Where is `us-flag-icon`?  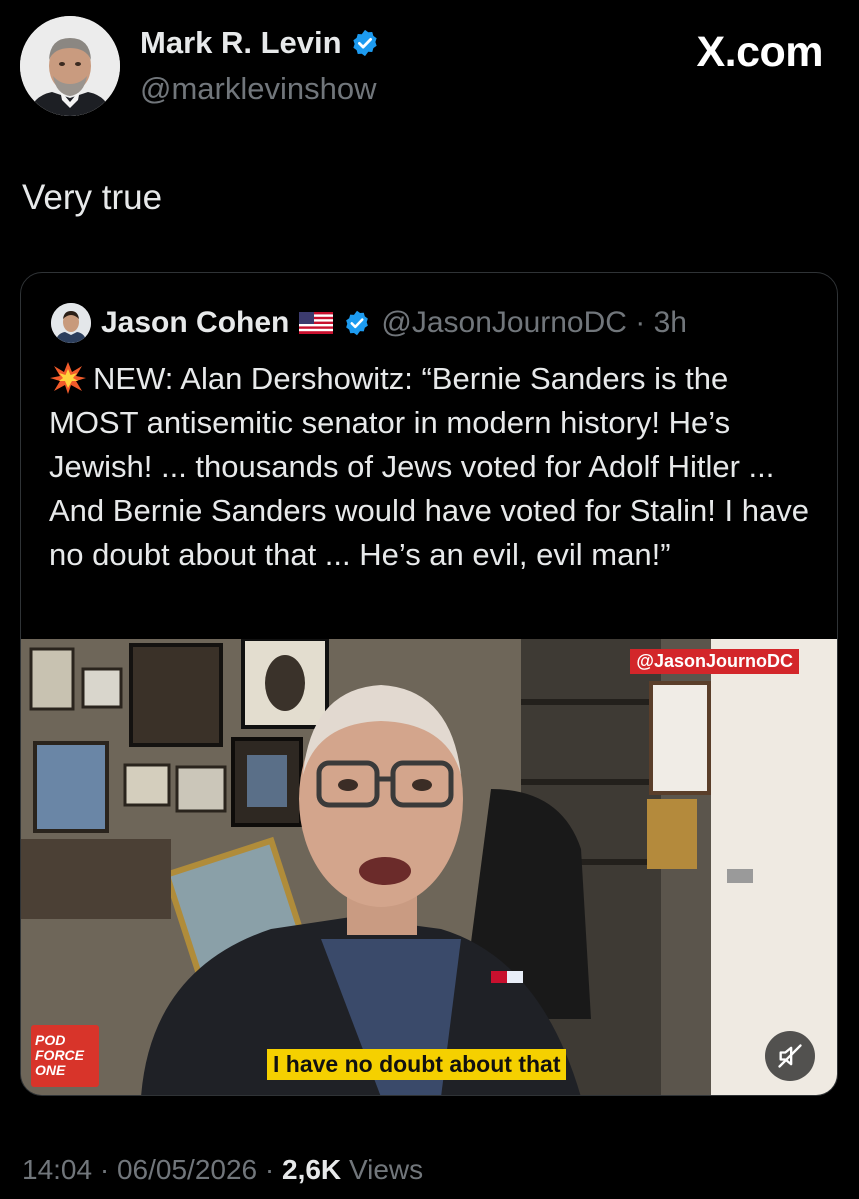
us-flag-icon is located at coordinates (316, 323).